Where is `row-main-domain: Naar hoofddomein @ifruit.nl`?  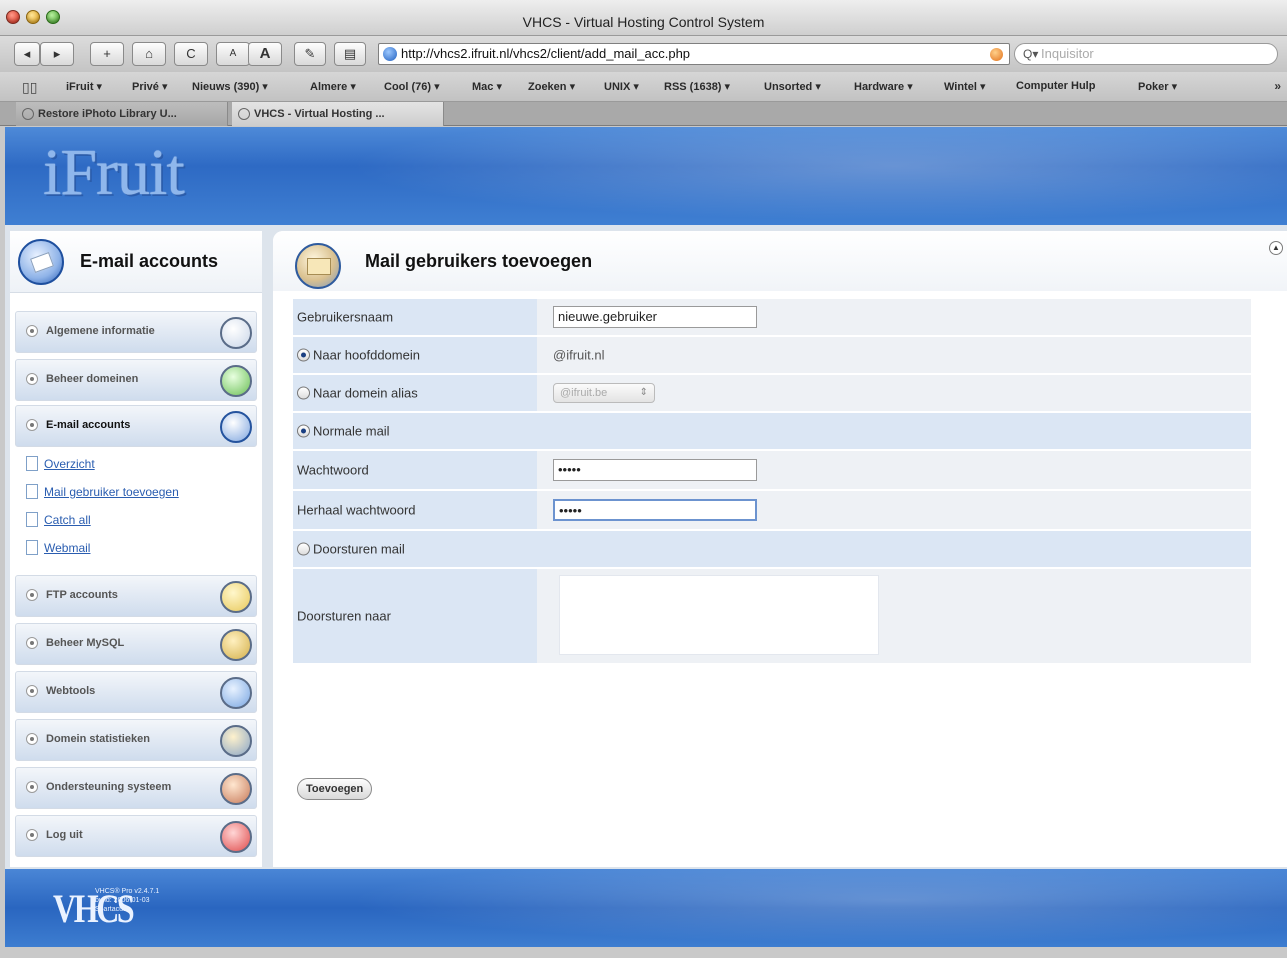
row-main-domain: Naar hoofddomein @ifruit.nl is located at coordinates (772, 355).